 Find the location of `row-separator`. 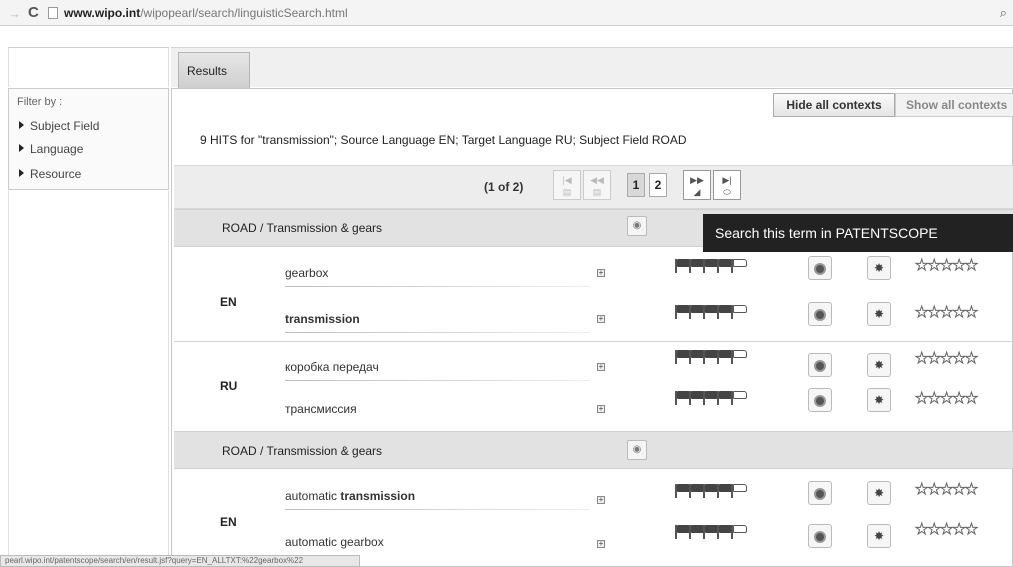

row-separator is located at coordinates (593, 341).